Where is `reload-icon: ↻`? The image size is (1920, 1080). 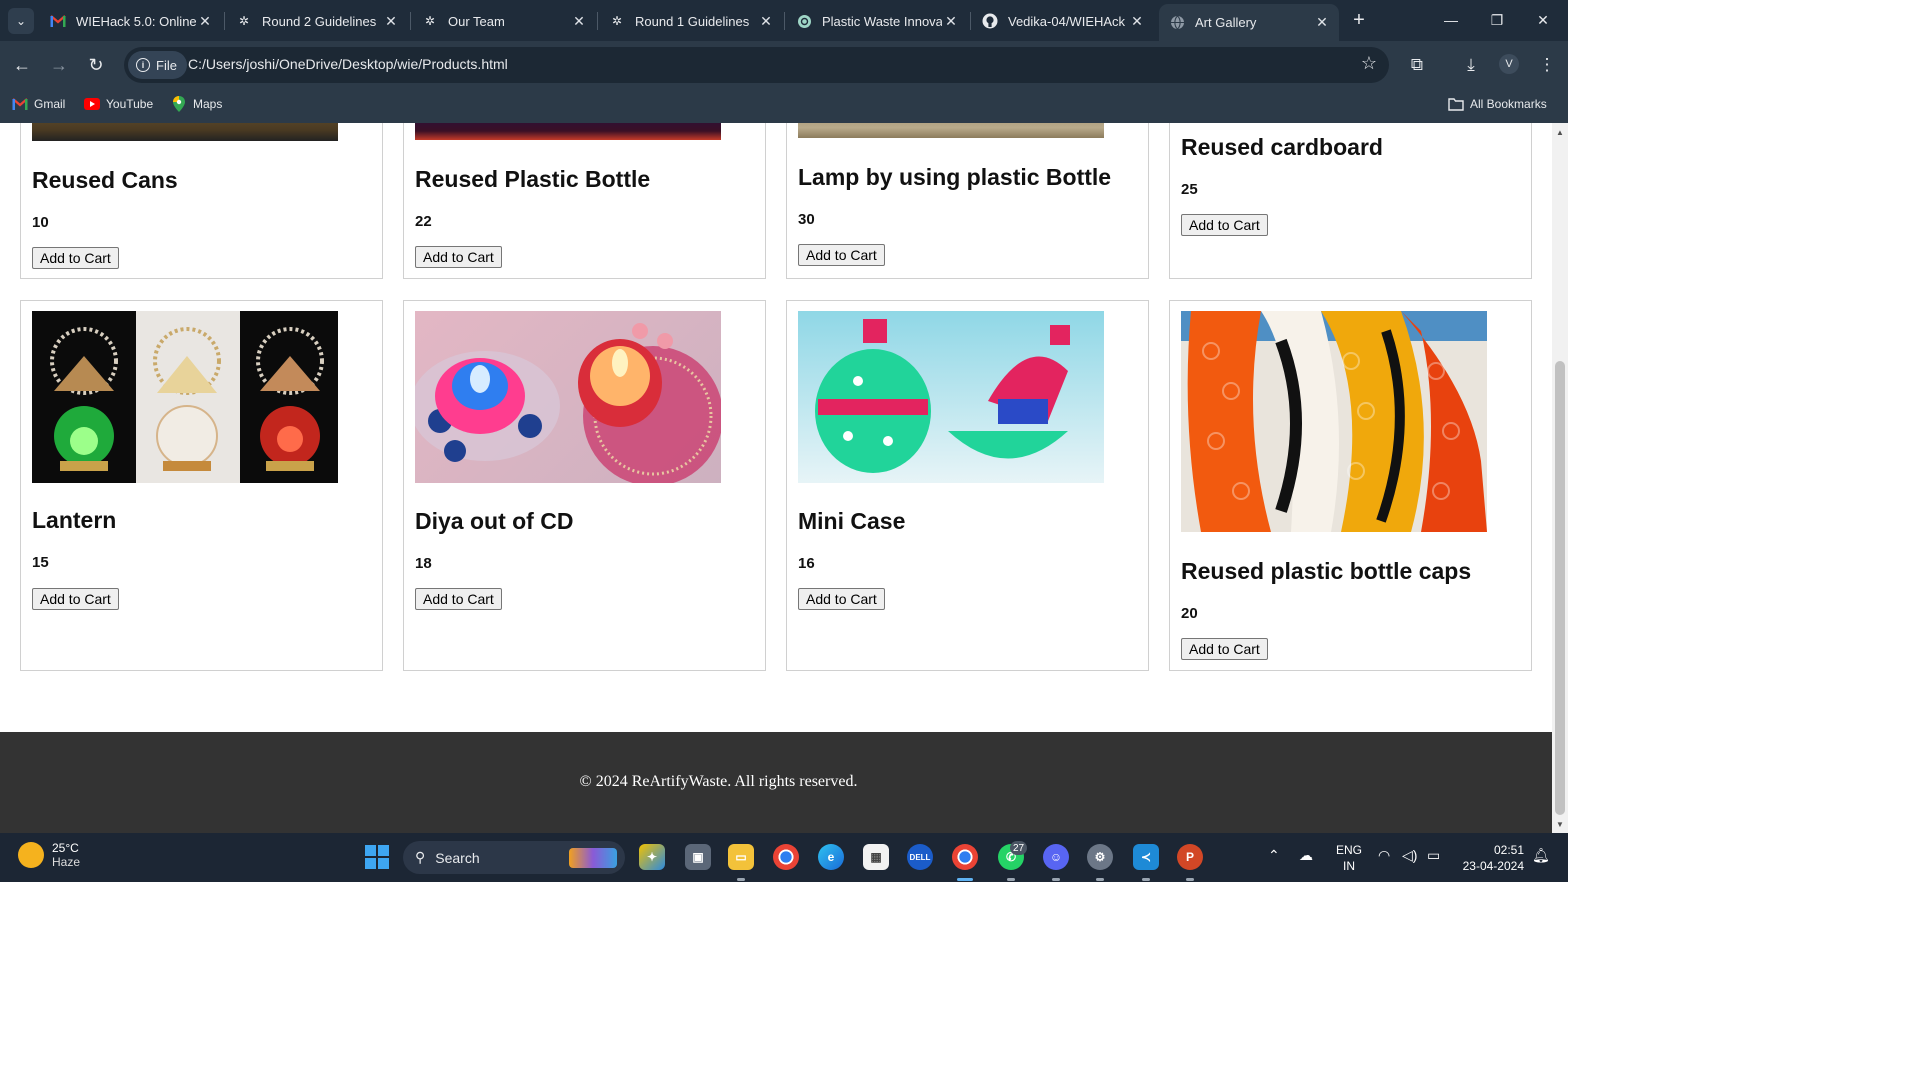
reload-icon: ↻ is located at coordinates (96, 65).